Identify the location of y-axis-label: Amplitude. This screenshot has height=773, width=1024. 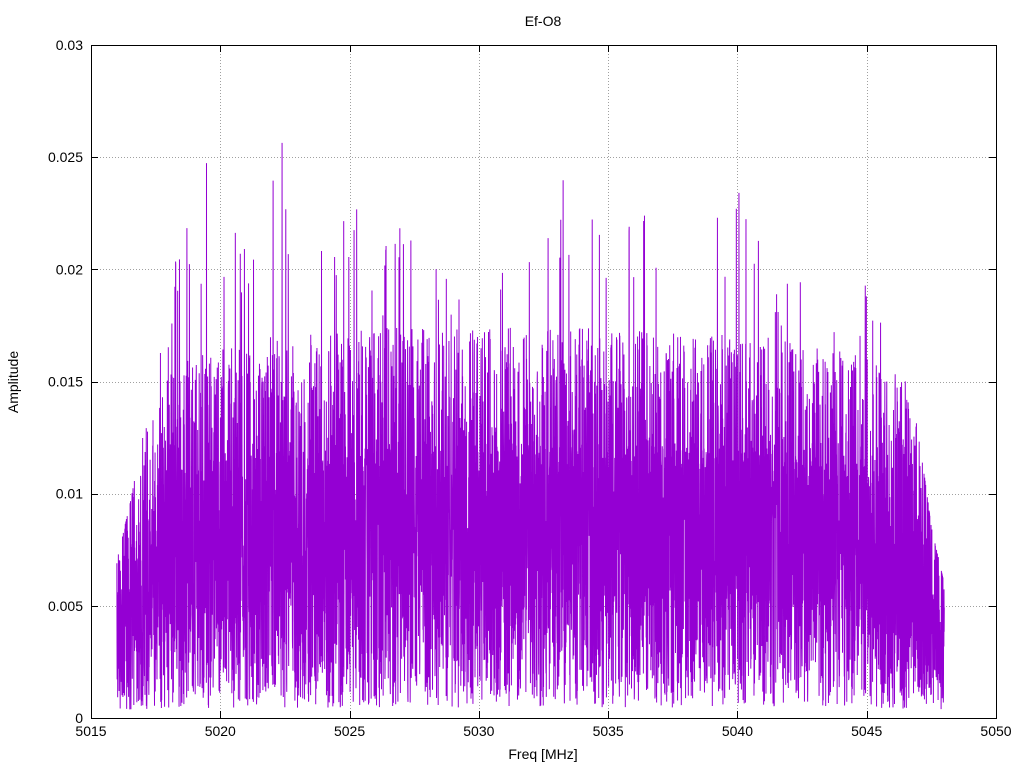
(13, 382).